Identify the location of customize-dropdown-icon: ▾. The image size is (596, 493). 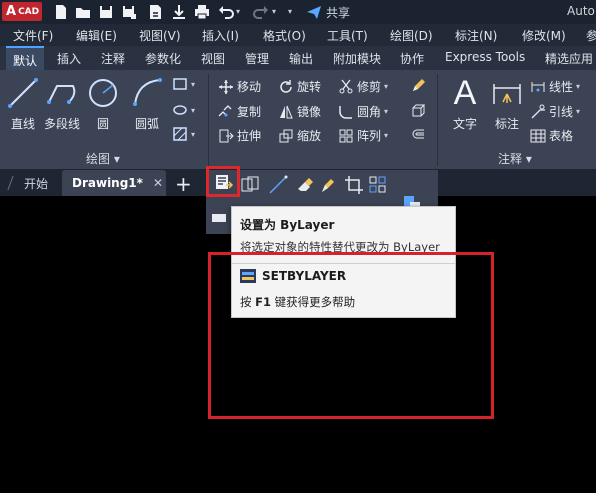
(293, 12).